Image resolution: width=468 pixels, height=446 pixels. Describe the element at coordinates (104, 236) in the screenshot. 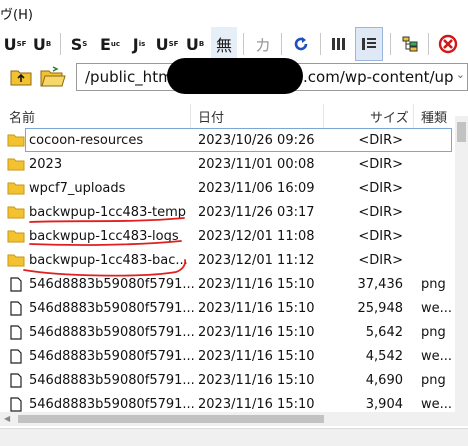

I see `file-name: backwpup-1cc483-logs` at that location.